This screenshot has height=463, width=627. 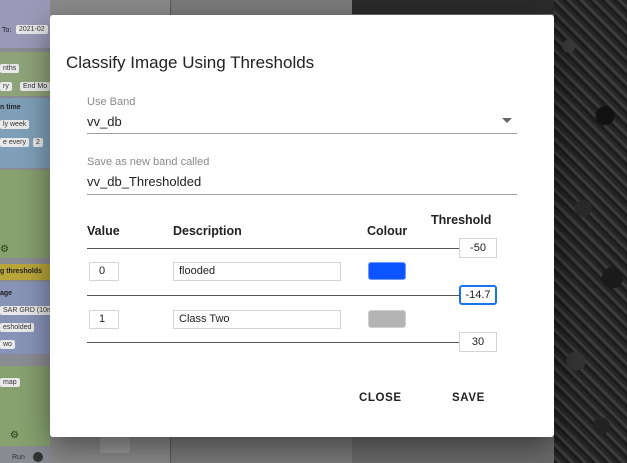 I want to click on play-icon, so click(x=38, y=457).